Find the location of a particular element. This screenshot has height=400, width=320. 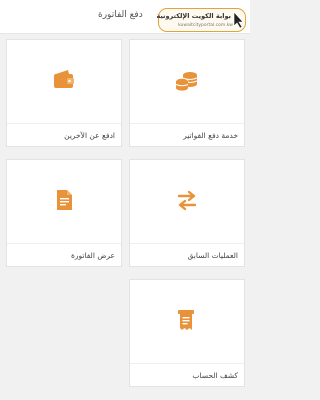

card-bill-payment-service: خدمة دفع الفواتير is located at coordinates (187, 93).